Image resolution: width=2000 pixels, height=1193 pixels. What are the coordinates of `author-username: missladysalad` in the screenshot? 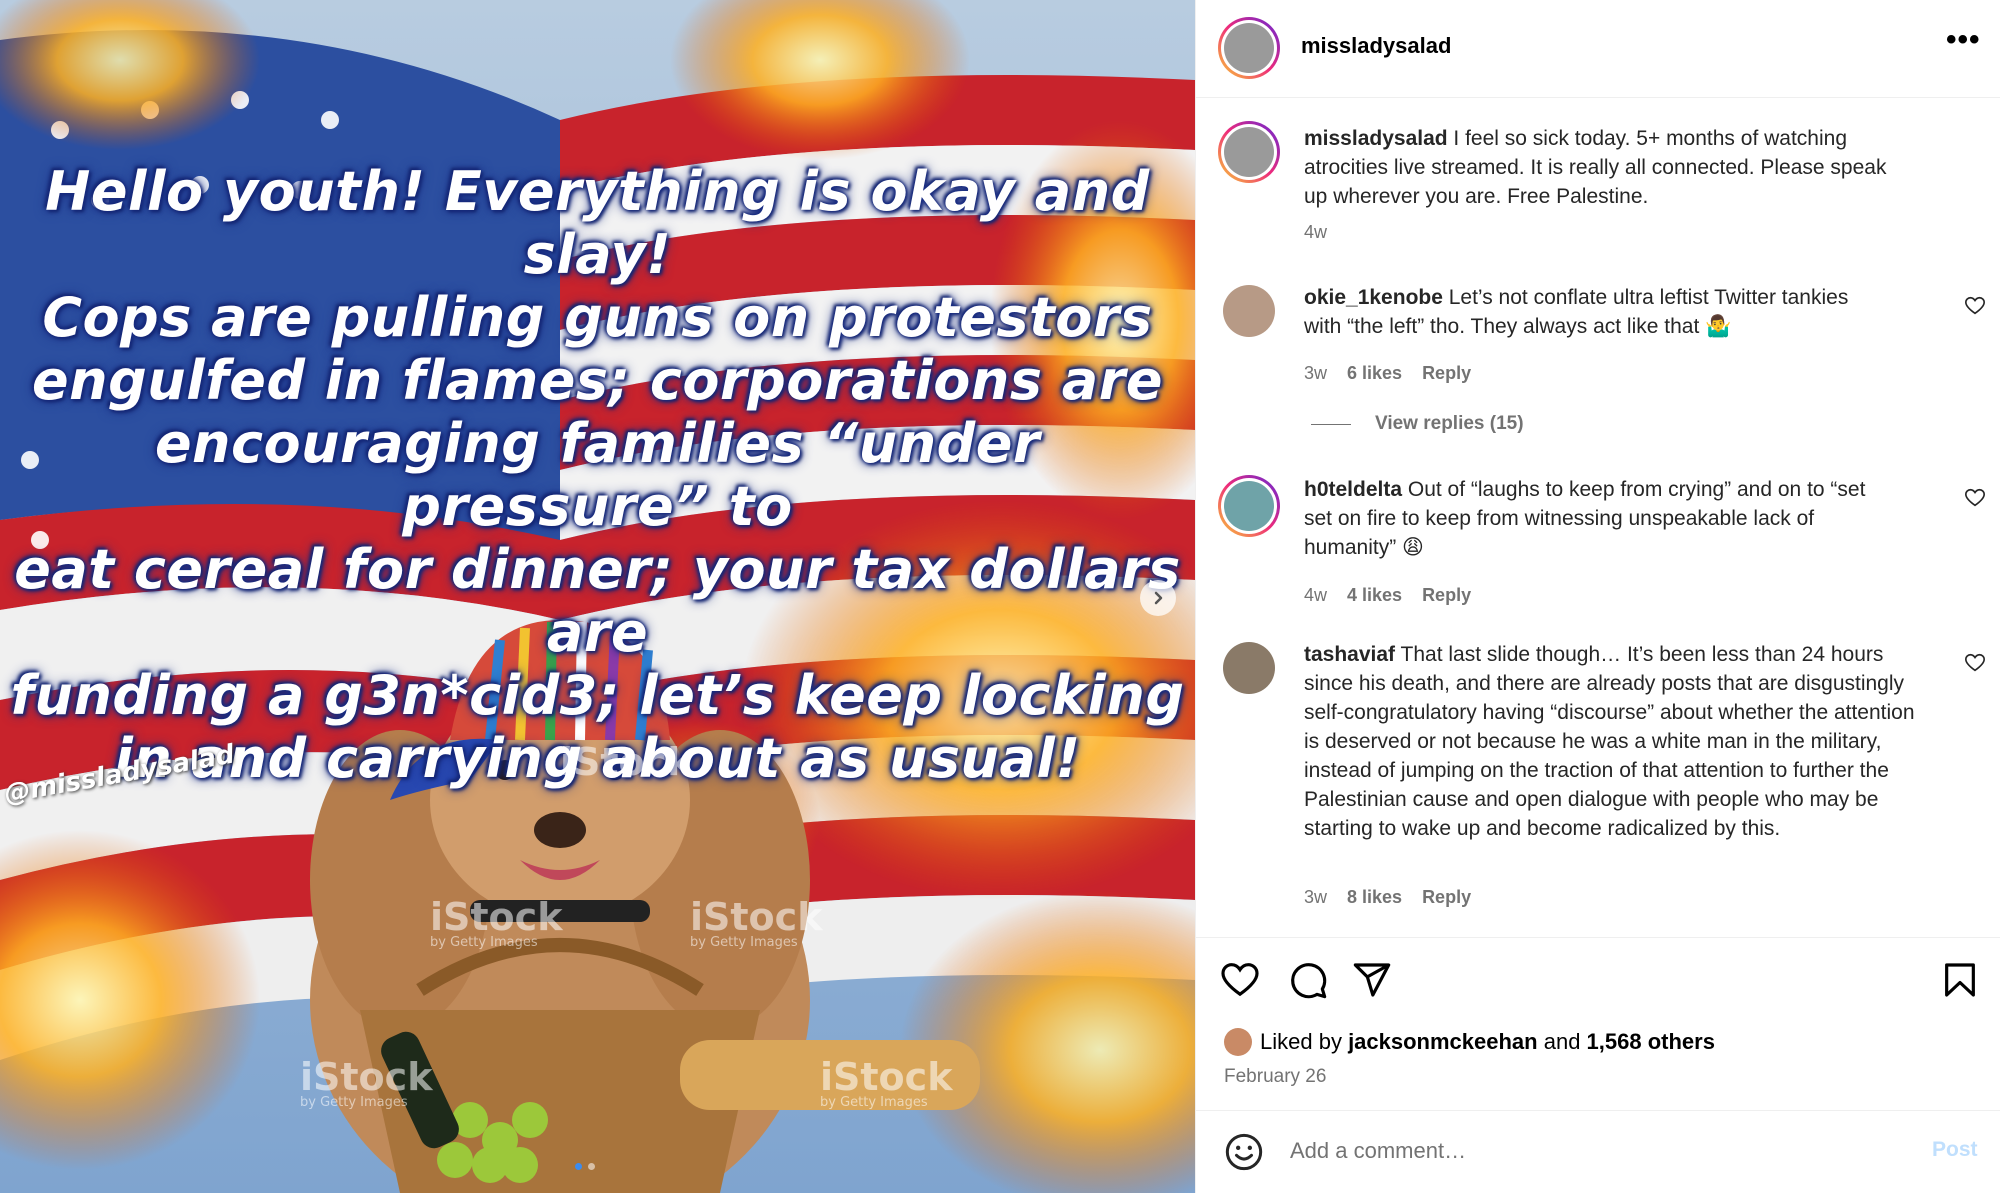 It's located at (1376, 46).